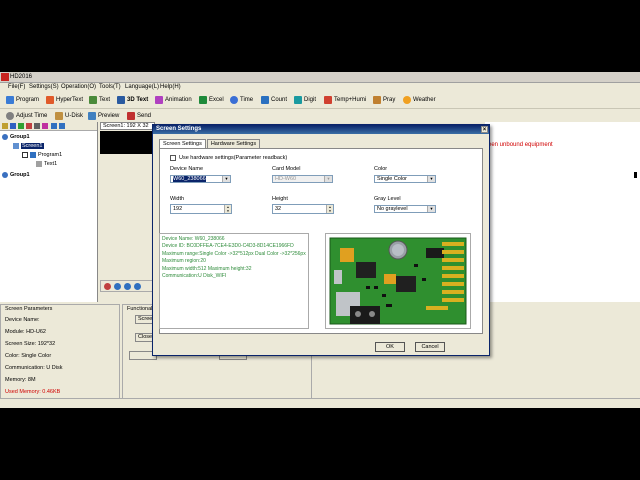 Image resolution: width=640 pixels, height=480 pixels. I want to click on screen-icon, so click(13, 126).